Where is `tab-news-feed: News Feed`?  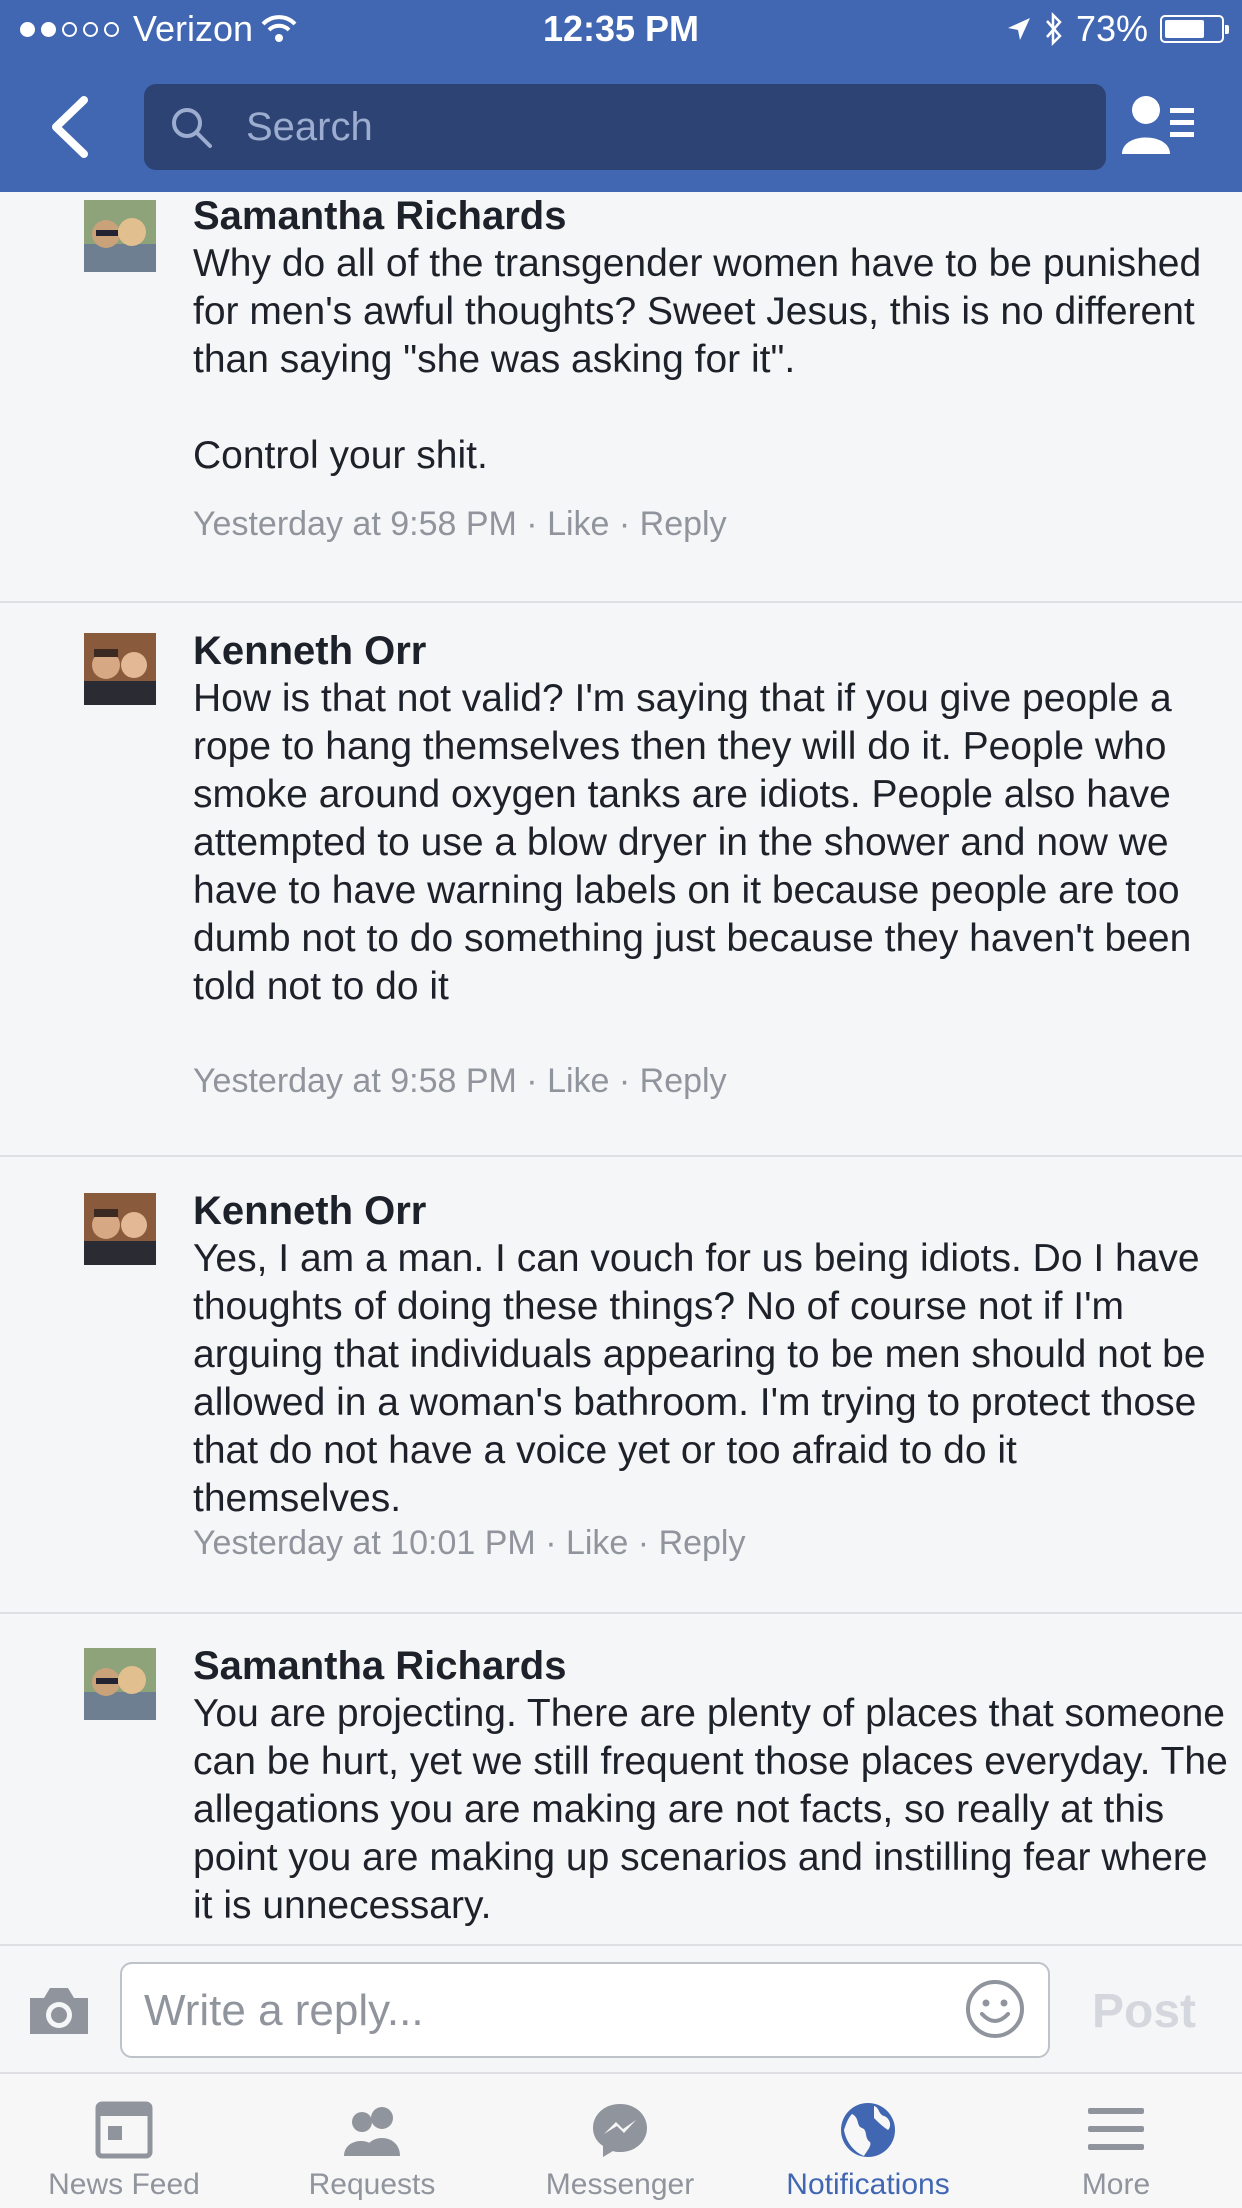 tab-news-feed: News Feed is located at coordinates (124, 2141).